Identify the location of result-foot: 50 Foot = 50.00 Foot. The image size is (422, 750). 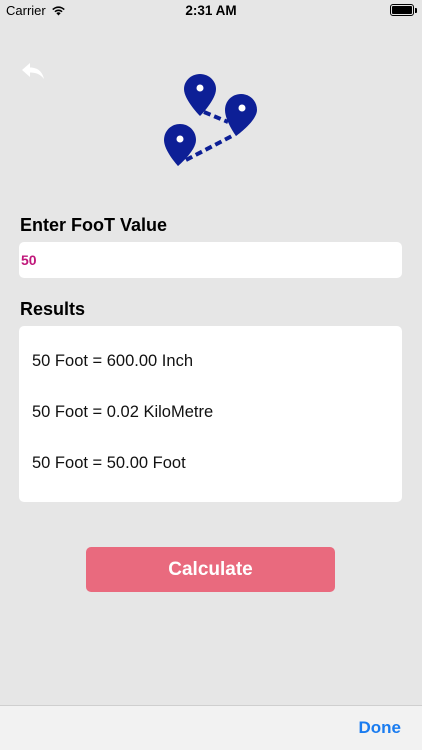
(109, 463).